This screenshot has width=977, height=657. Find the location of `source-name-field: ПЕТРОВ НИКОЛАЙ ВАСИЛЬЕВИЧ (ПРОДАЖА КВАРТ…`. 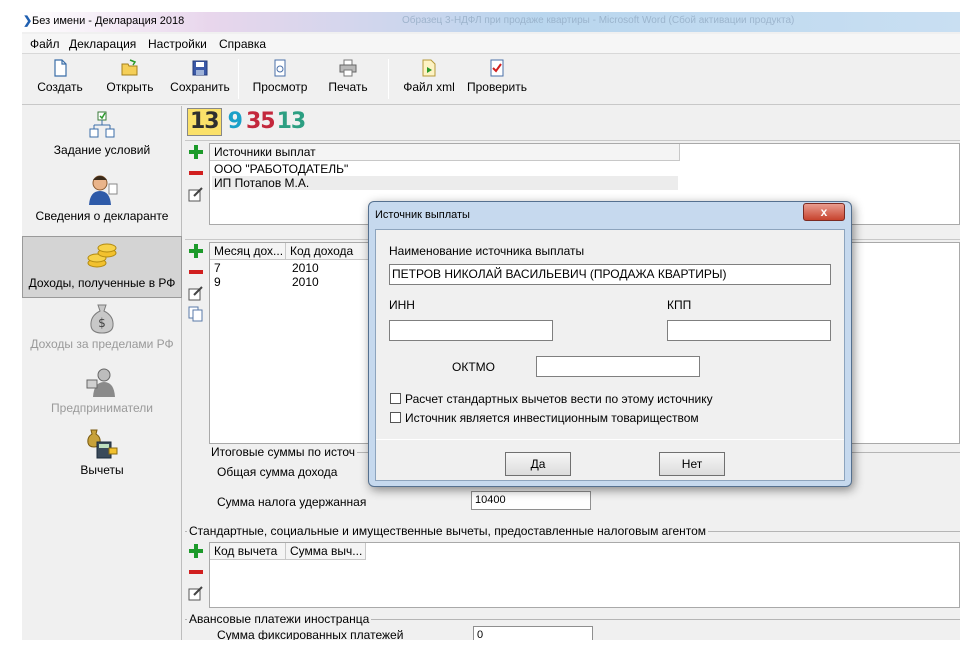

source-name-field: ПЕТРОВ НИКОЛАЙ ВАСИЛЬЕВИЧ (ПРОДАЖА КВАРТ… is located at coordinates (610, 274).